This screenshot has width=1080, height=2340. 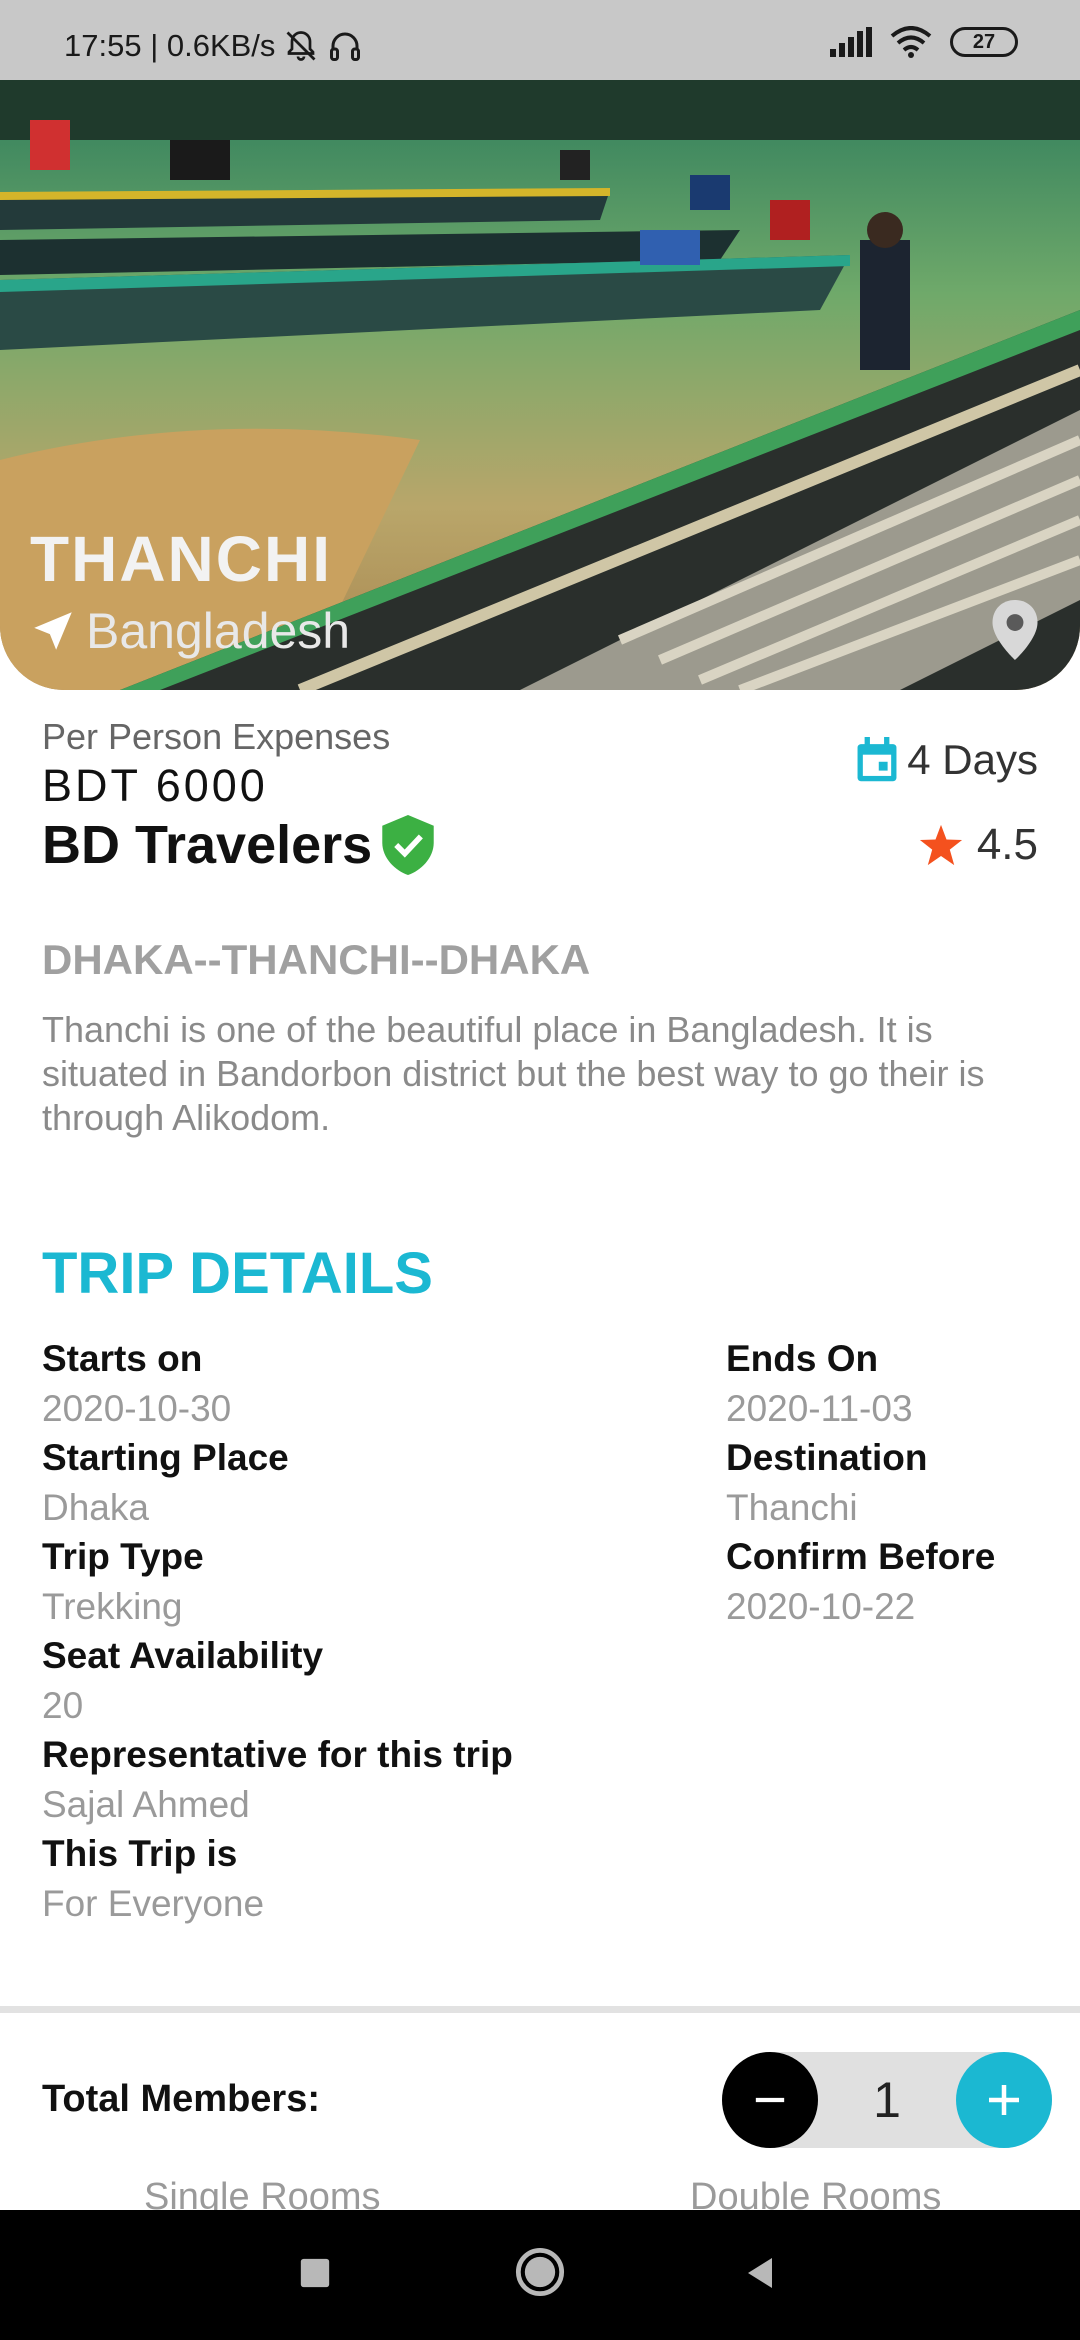 I want to click on status-right: 27, so click(x=924, y=42).